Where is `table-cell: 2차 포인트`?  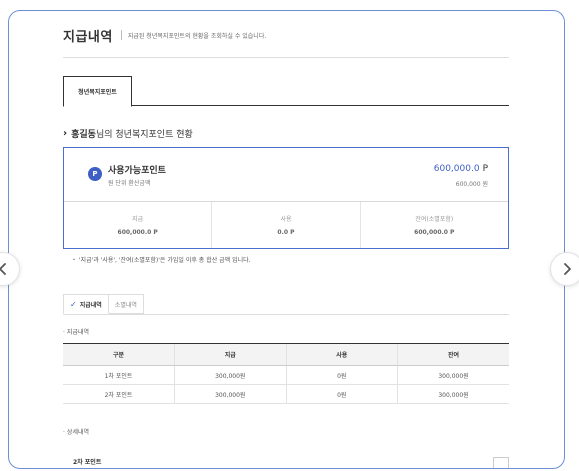
table-cell: 2차 포인트 is located at coordinates (119, 394).